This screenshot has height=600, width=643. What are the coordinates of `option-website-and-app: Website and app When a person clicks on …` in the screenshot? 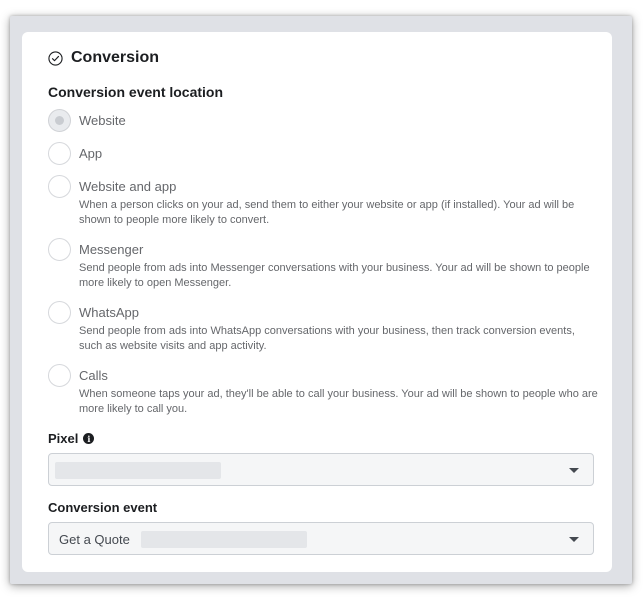 It's located at (323, 201).